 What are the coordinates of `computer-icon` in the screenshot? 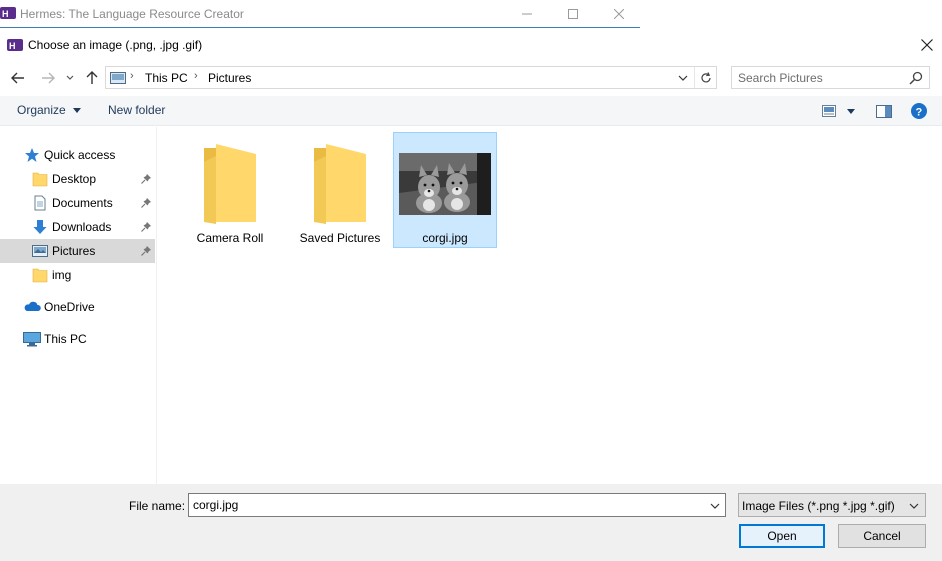 It's located at (32, 339).